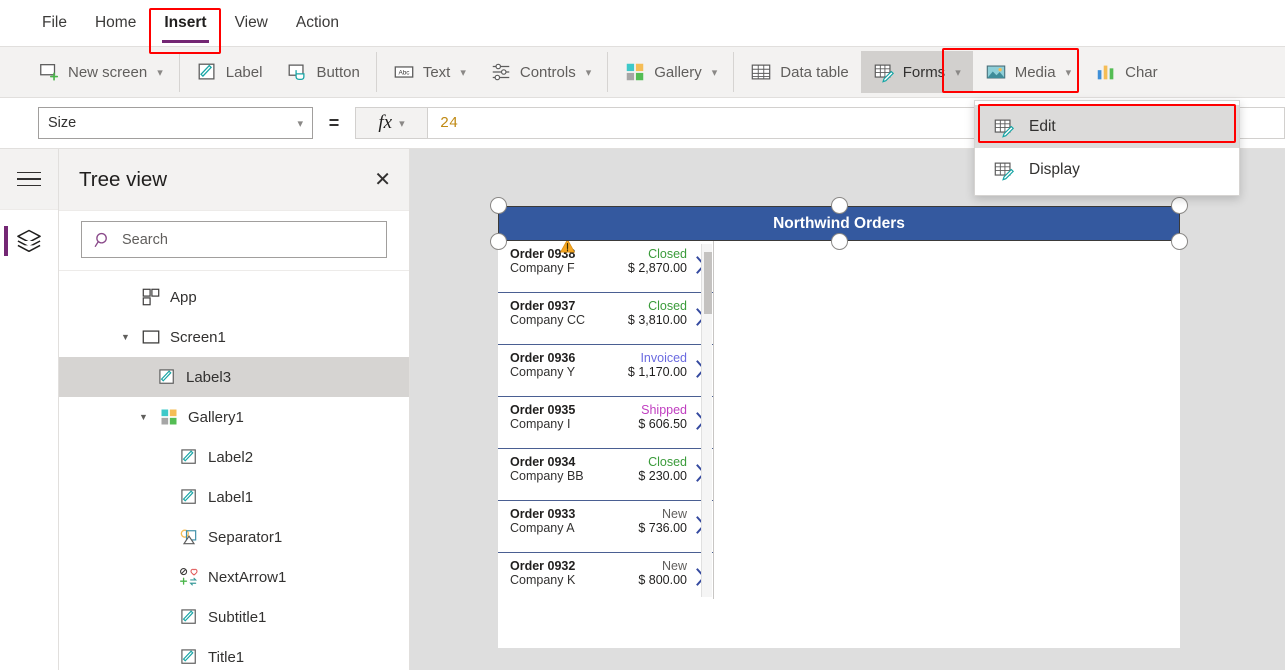 This screenshot has width=1285, height=670. I want to click on menu-item-file: File, so click(54, 23).